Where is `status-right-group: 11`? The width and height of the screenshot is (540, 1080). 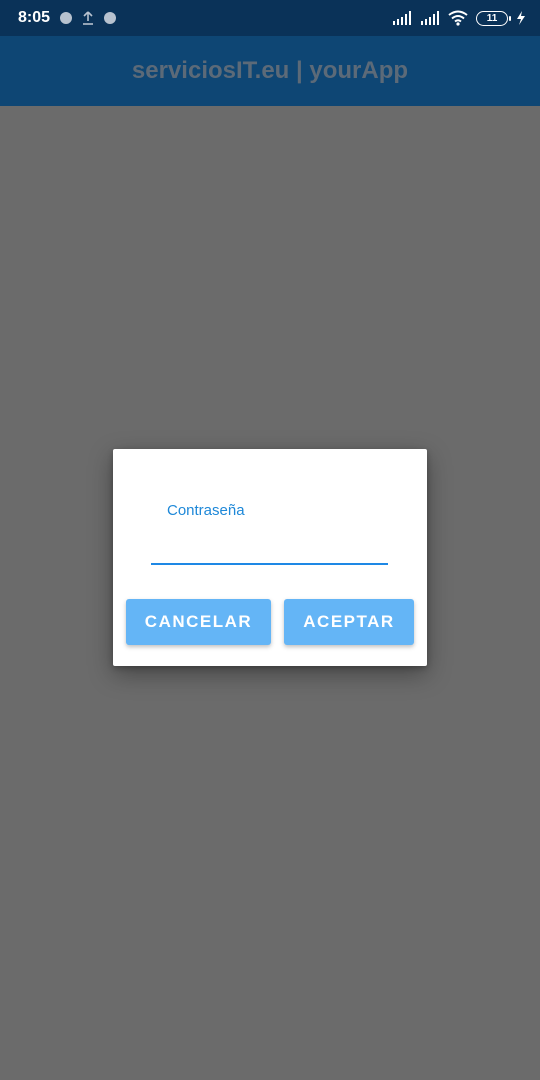
status-right-group: 11 is located at coordinates (459, 18).